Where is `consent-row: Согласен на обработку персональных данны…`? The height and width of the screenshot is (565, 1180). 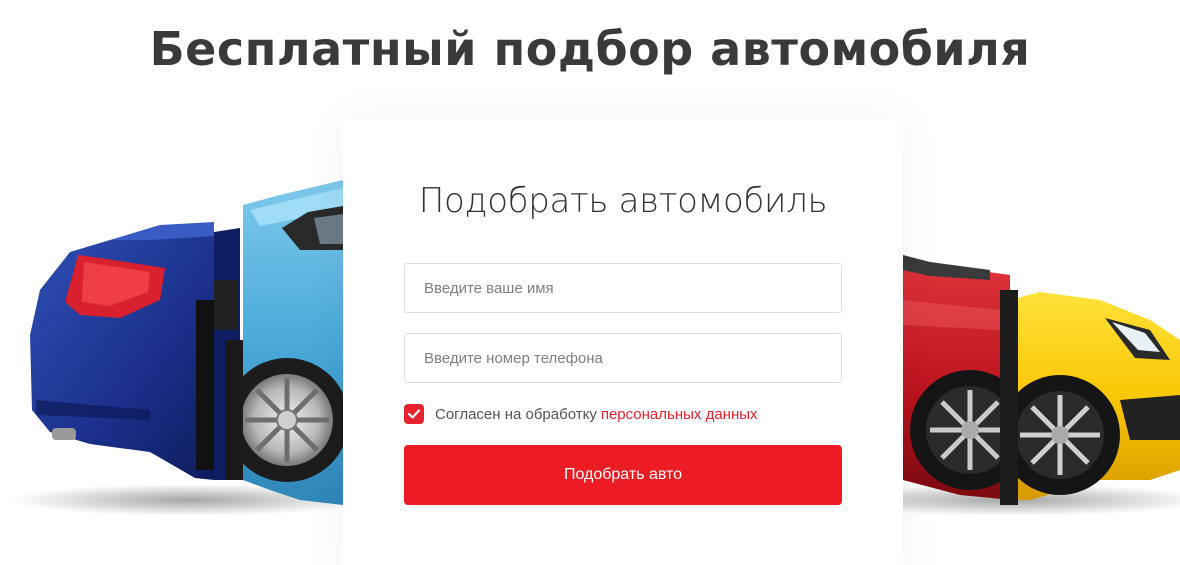 consent-row: Согласен на обработку персональных данны… is located at coordinates (581, 414).